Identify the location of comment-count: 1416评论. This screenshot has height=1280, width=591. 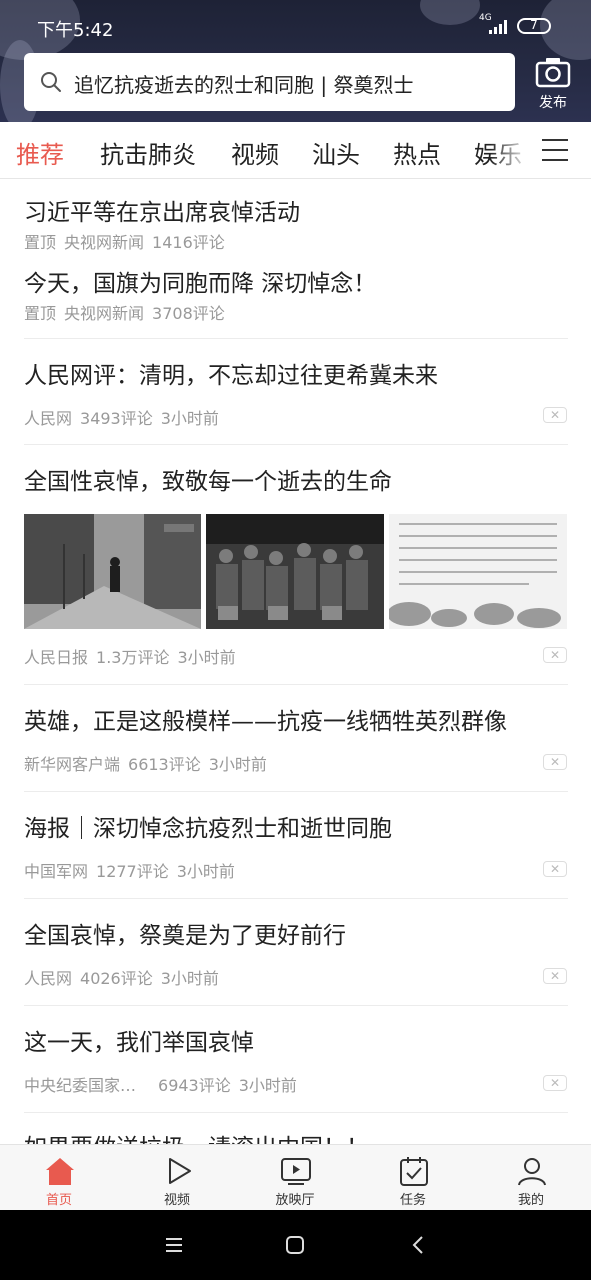
(188, 242).